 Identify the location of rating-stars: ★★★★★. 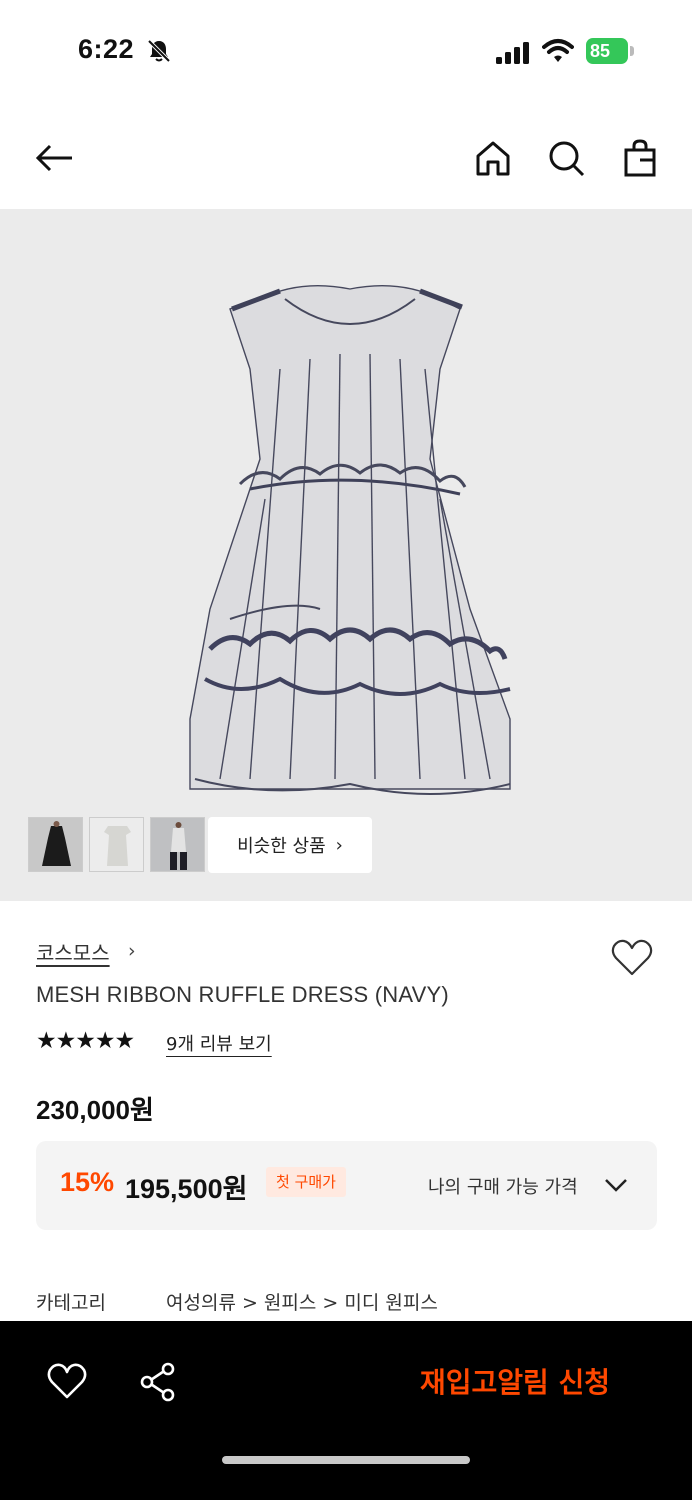
(85, 1041).